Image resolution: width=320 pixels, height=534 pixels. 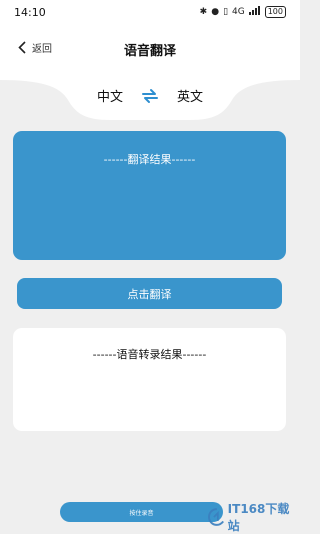 I want to click on language-row: 中文 英文, so click(x=150, y=95).